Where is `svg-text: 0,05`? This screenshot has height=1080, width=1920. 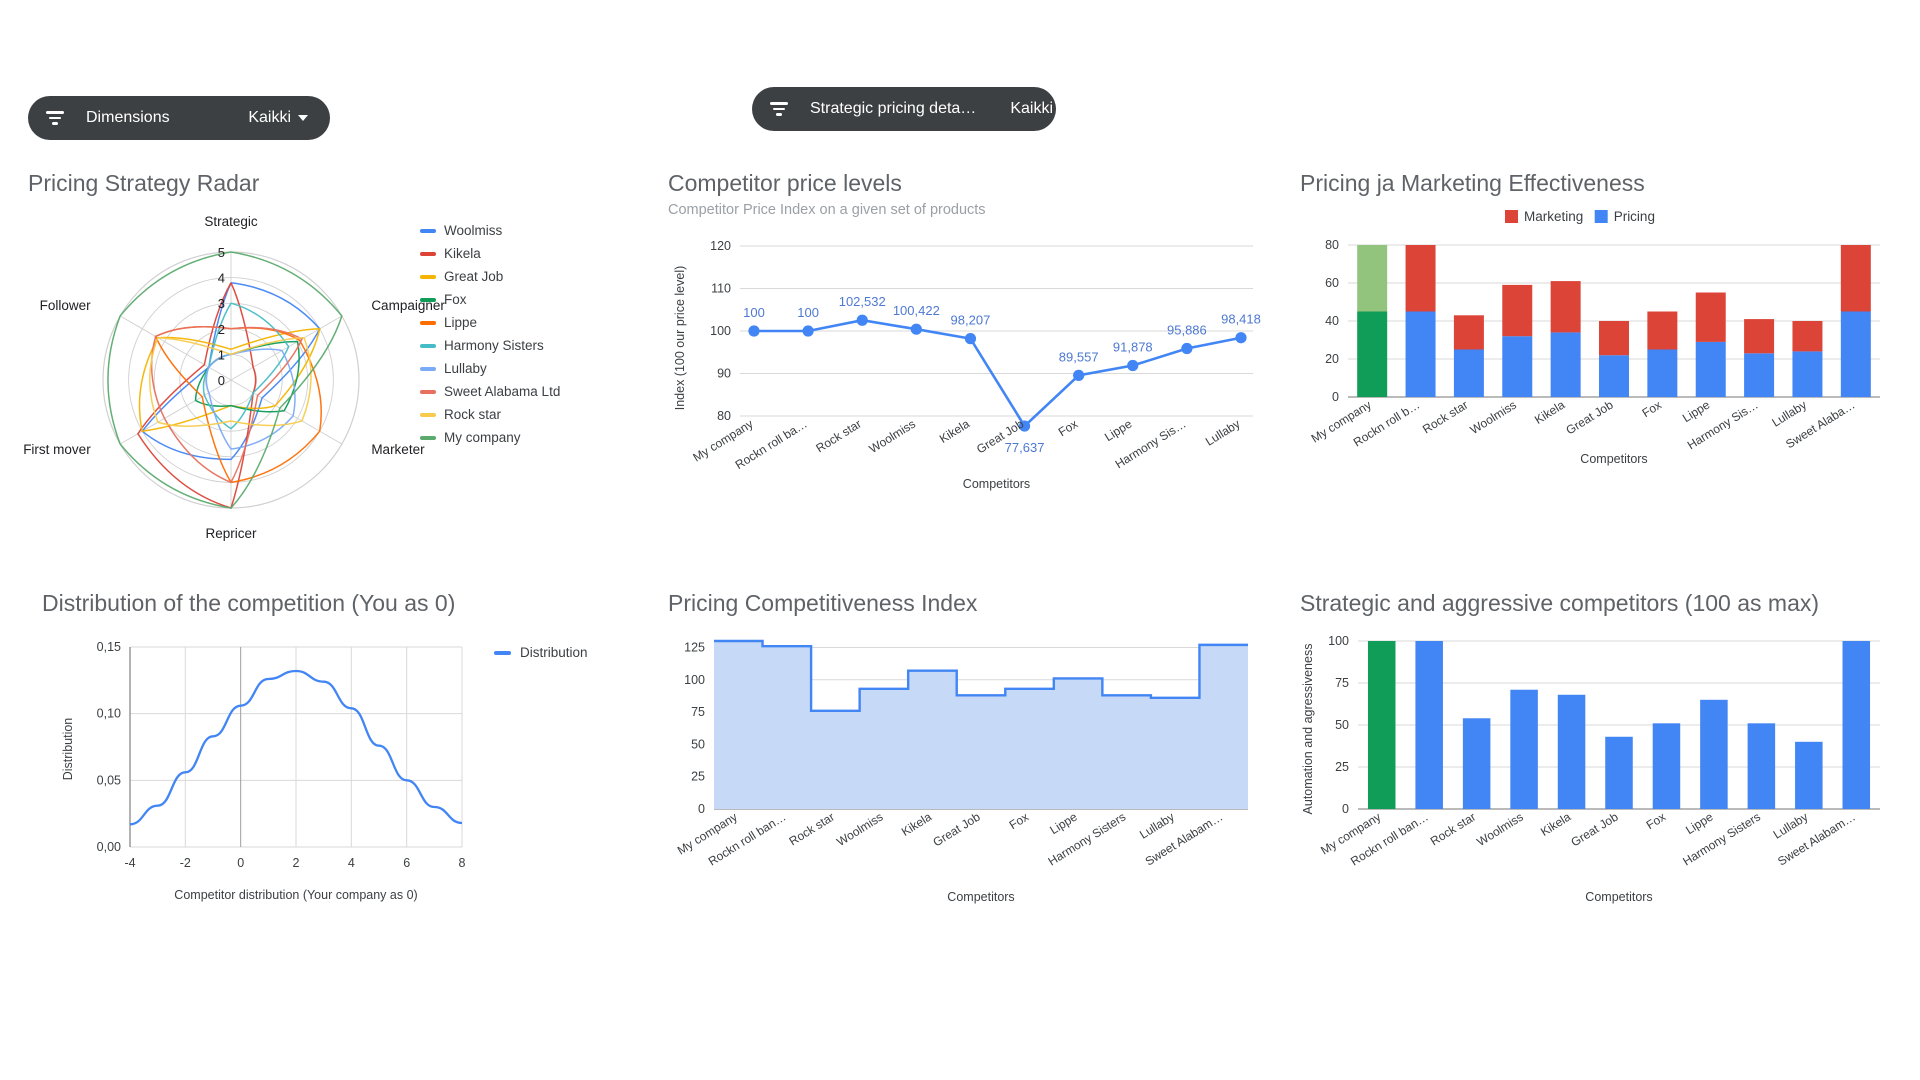 svg-text: 0,05 is located at coordinates (109, 780).